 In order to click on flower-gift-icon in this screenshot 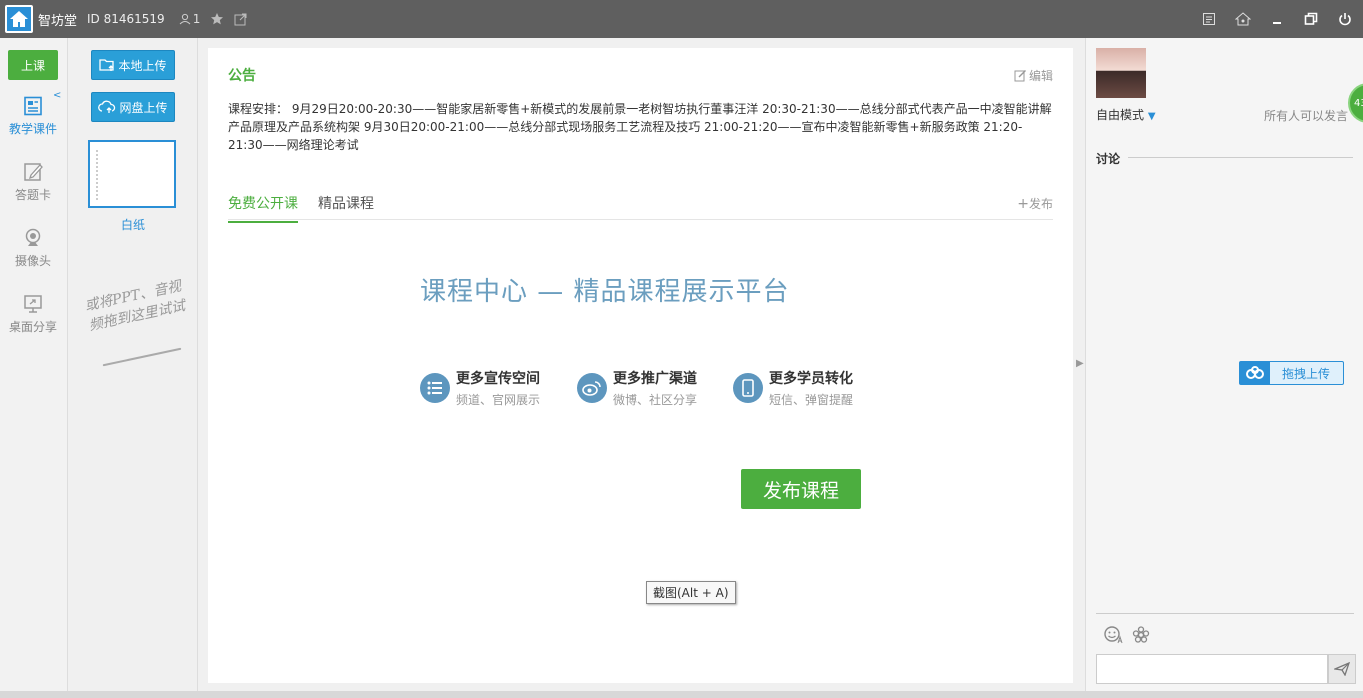, I will do `click(1141, 637)`.